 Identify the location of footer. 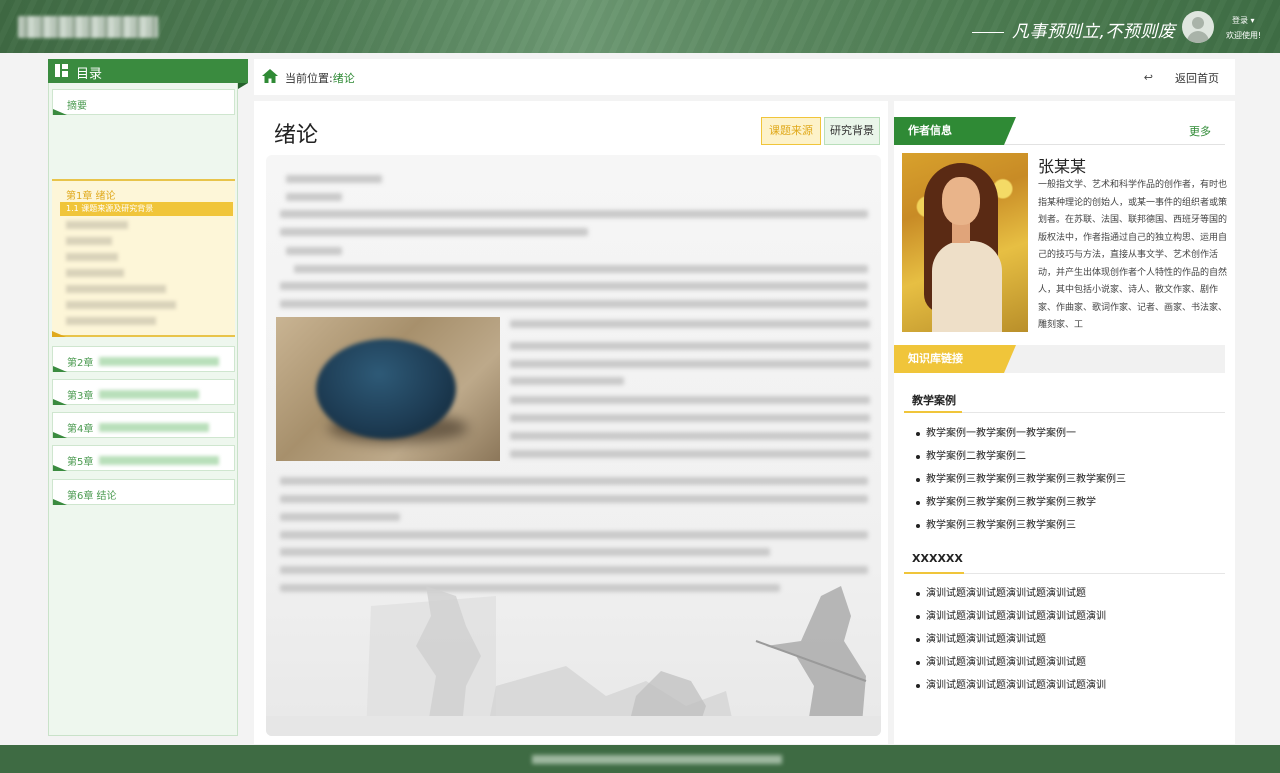
(640, 759).